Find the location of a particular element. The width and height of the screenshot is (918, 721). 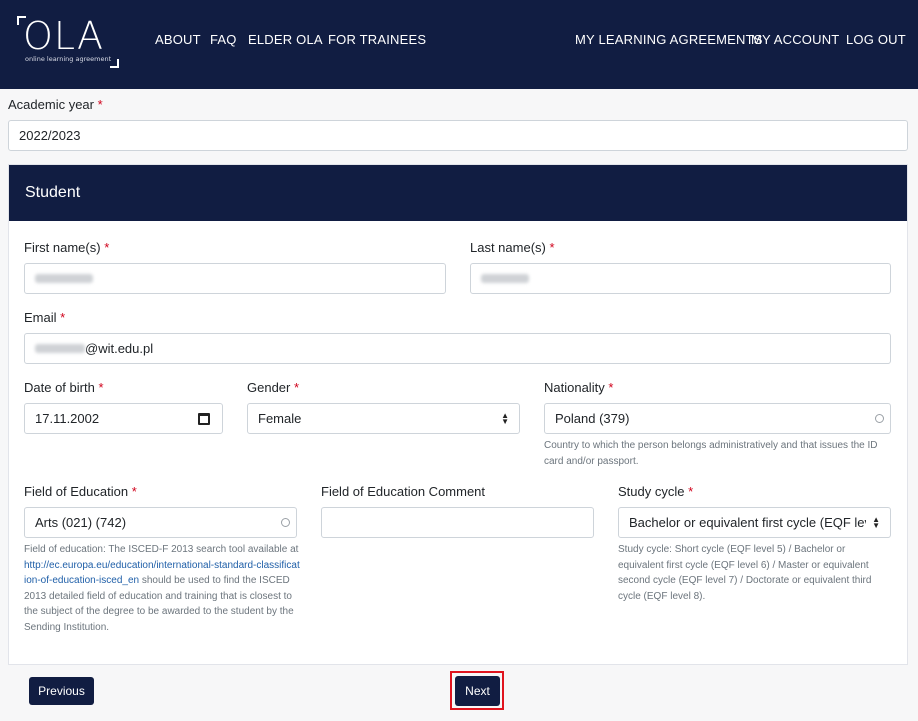

first-name-label-text: First name(s) is located at coordinates (62, 247).